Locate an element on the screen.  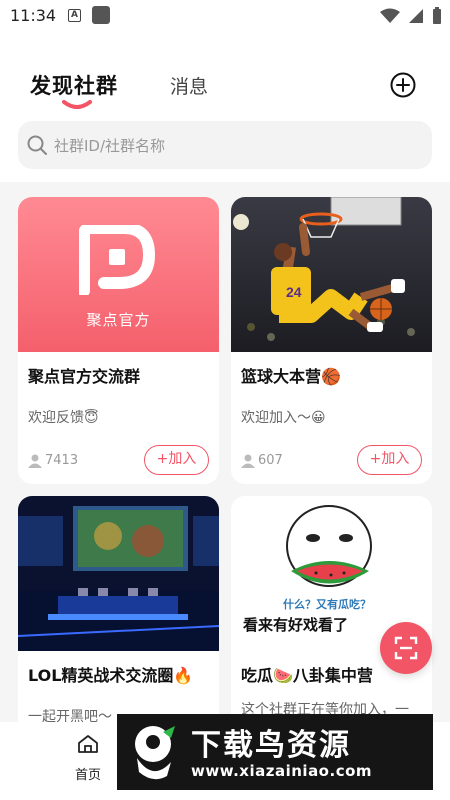
member-count: 7413 is located at coordinates (53, 460).